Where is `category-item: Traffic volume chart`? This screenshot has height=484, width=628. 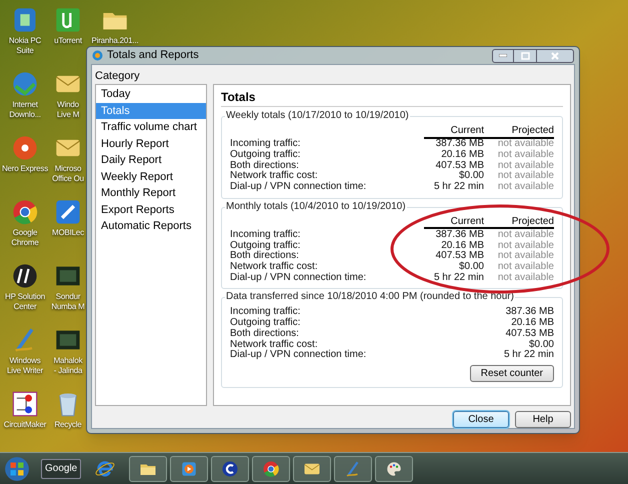 category-item: Traffic volume chart is located at coordinates (151, 127).